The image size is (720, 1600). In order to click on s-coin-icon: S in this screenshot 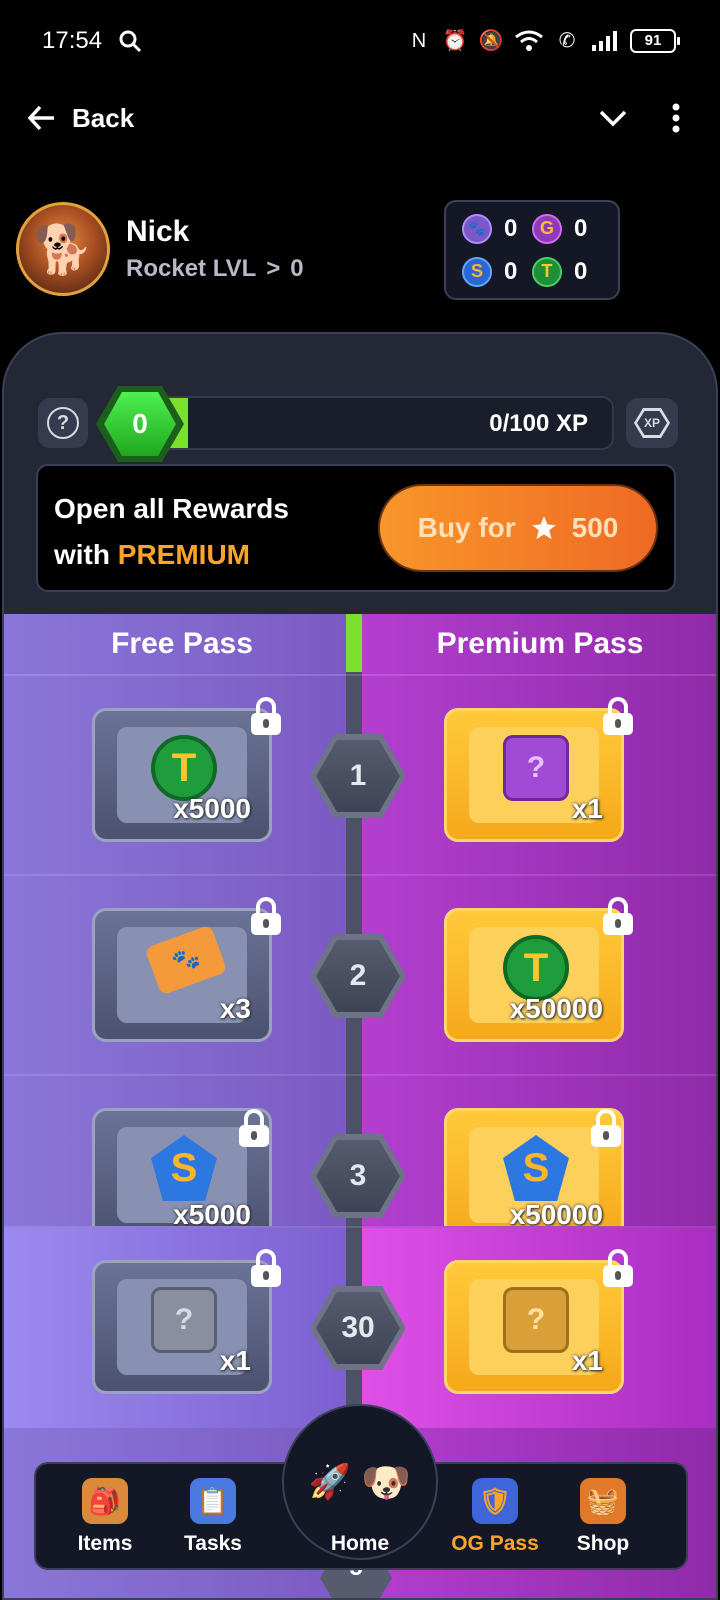, I will do `click(477, 271)`.